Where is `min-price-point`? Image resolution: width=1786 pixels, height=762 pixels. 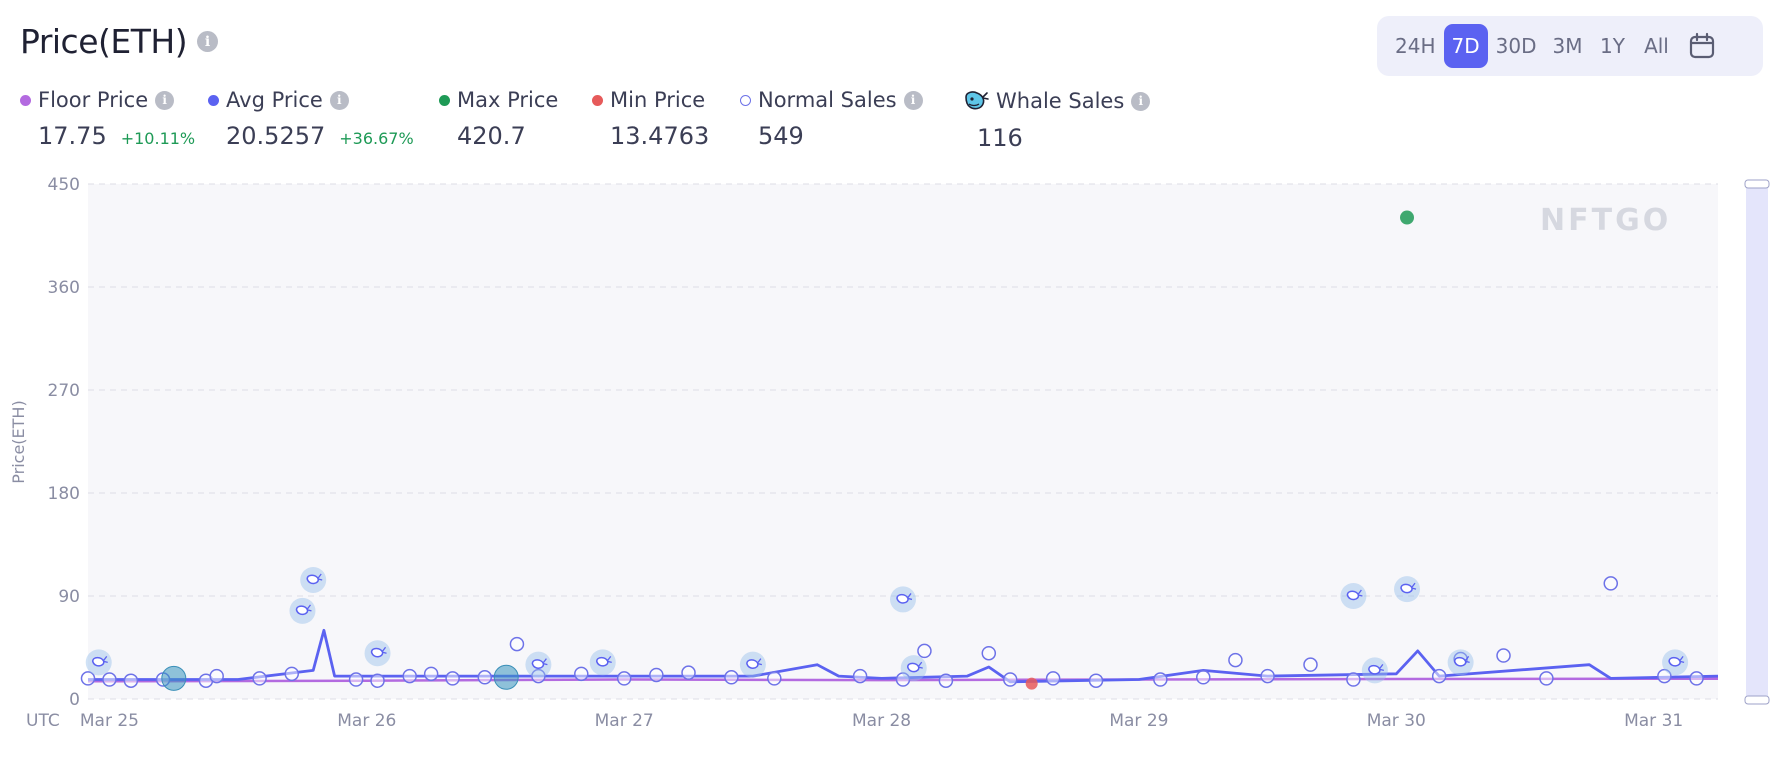
min-price-point is located at coordinates (1031, 683).